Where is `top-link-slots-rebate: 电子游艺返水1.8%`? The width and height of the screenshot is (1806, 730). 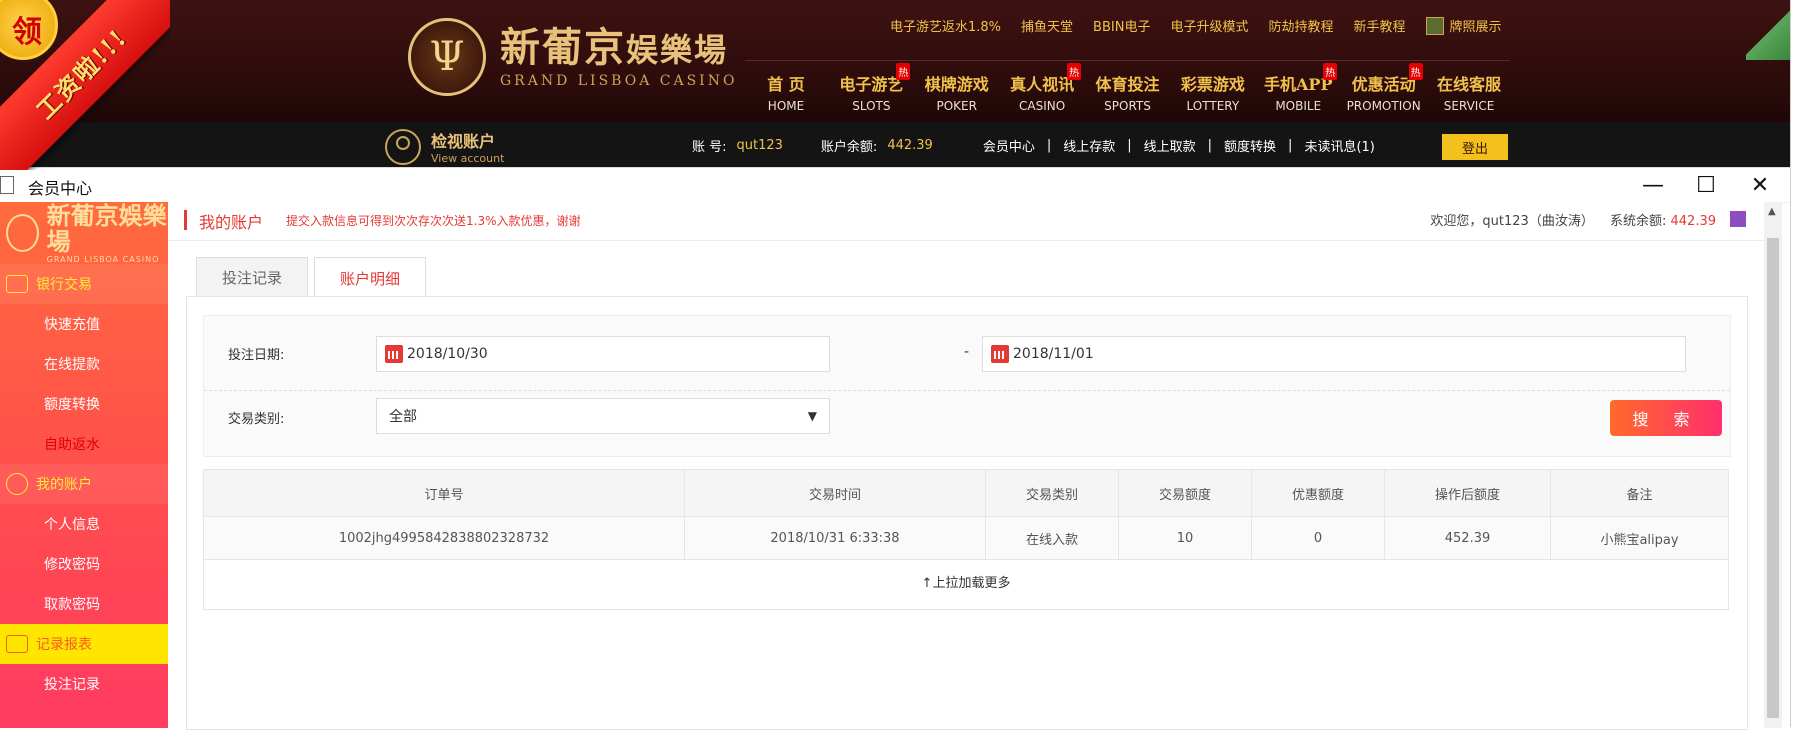 top-link-slots-rebate: 电子游艺返水1.8% is located at coordinates (945, 25).